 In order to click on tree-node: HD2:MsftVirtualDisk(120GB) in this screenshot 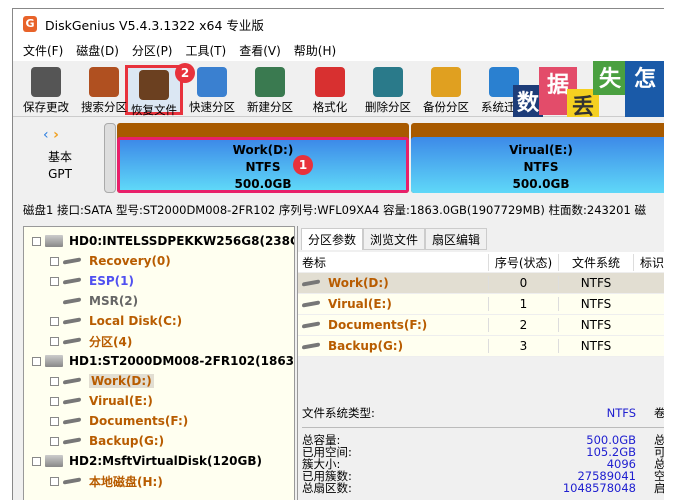, I will do `click(147, 461)`.